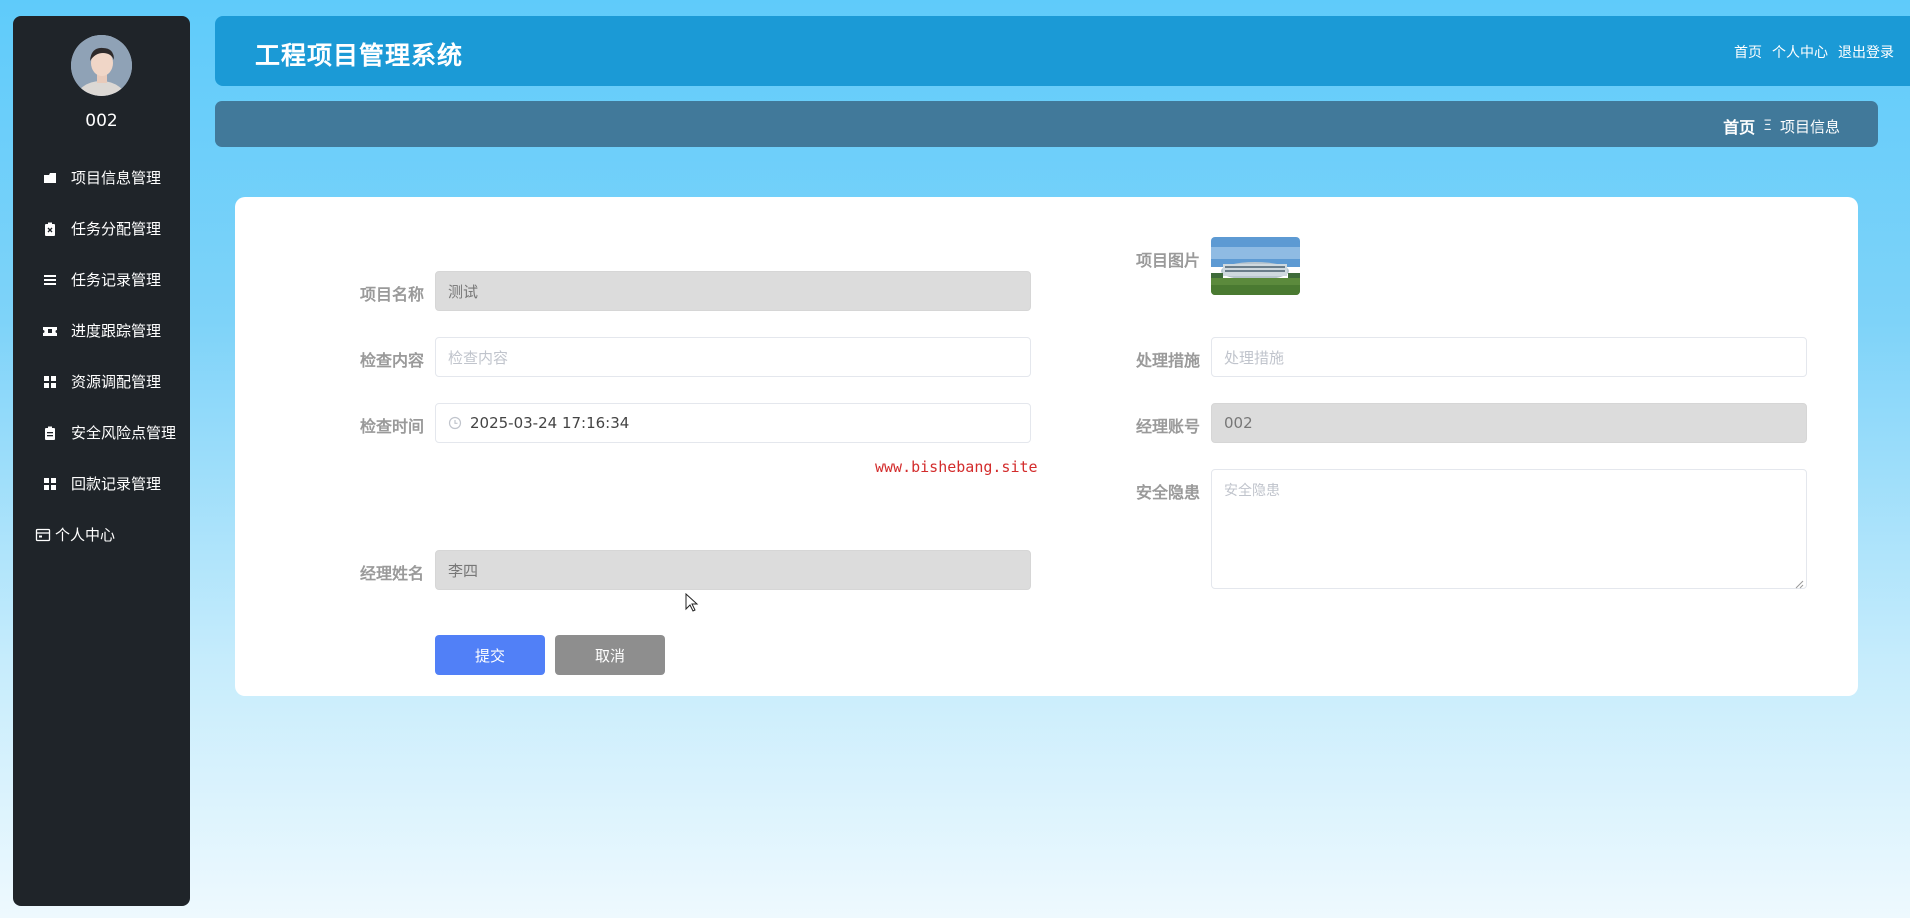 This screenshot has width=1910, height=918. I want to click on hazard-textarea: 安全隐患, so click(1509, 529).